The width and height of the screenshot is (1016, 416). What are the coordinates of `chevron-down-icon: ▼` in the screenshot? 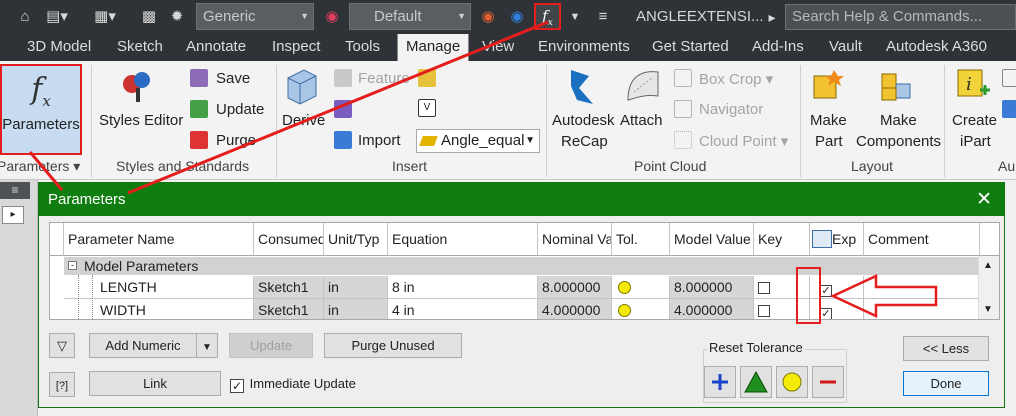 It's located at (575, 17).